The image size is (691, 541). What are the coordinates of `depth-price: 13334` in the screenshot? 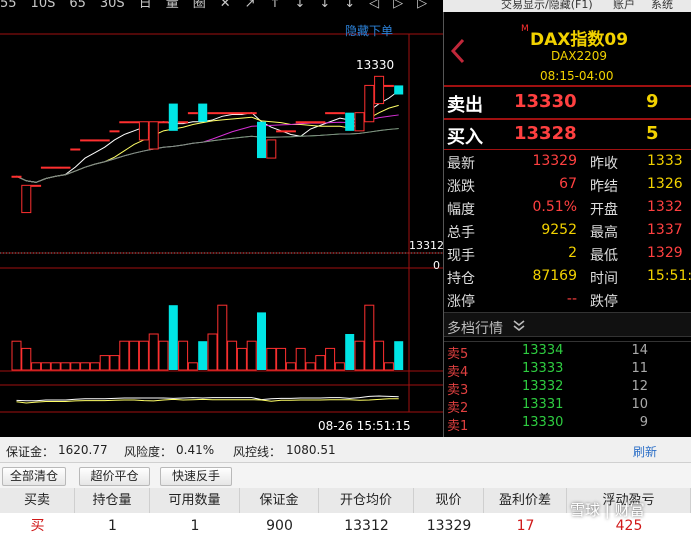 It's located at (542, 350).